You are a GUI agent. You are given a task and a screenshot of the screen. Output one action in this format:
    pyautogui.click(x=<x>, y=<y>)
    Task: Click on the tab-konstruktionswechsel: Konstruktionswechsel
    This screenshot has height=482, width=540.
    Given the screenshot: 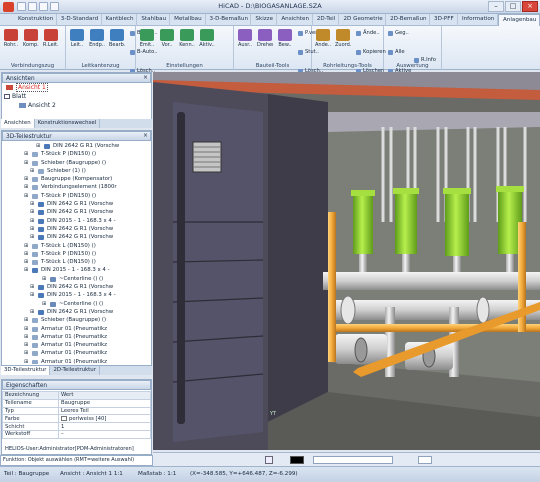 What is the action you would take?
    pyautogui.click(x=68, y=123)
    